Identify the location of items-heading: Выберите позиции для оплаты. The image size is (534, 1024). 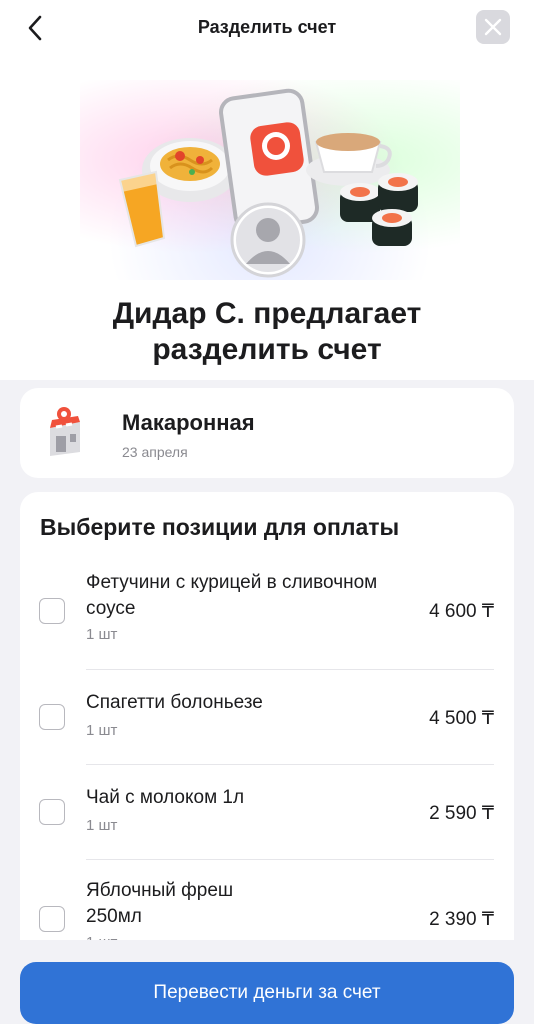
(220, 527).